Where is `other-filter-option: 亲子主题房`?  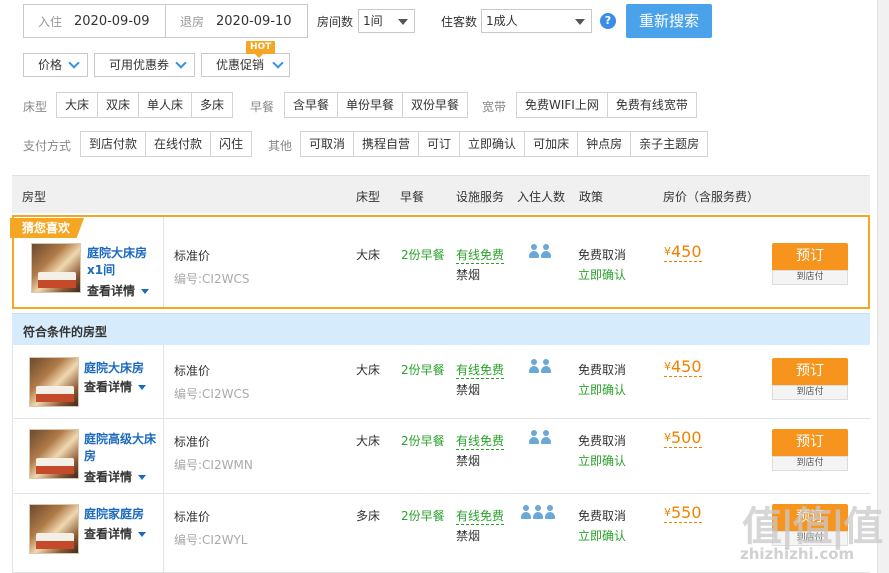
other-filter-option: 亲子主题房 is located at coordinates (669, 144).